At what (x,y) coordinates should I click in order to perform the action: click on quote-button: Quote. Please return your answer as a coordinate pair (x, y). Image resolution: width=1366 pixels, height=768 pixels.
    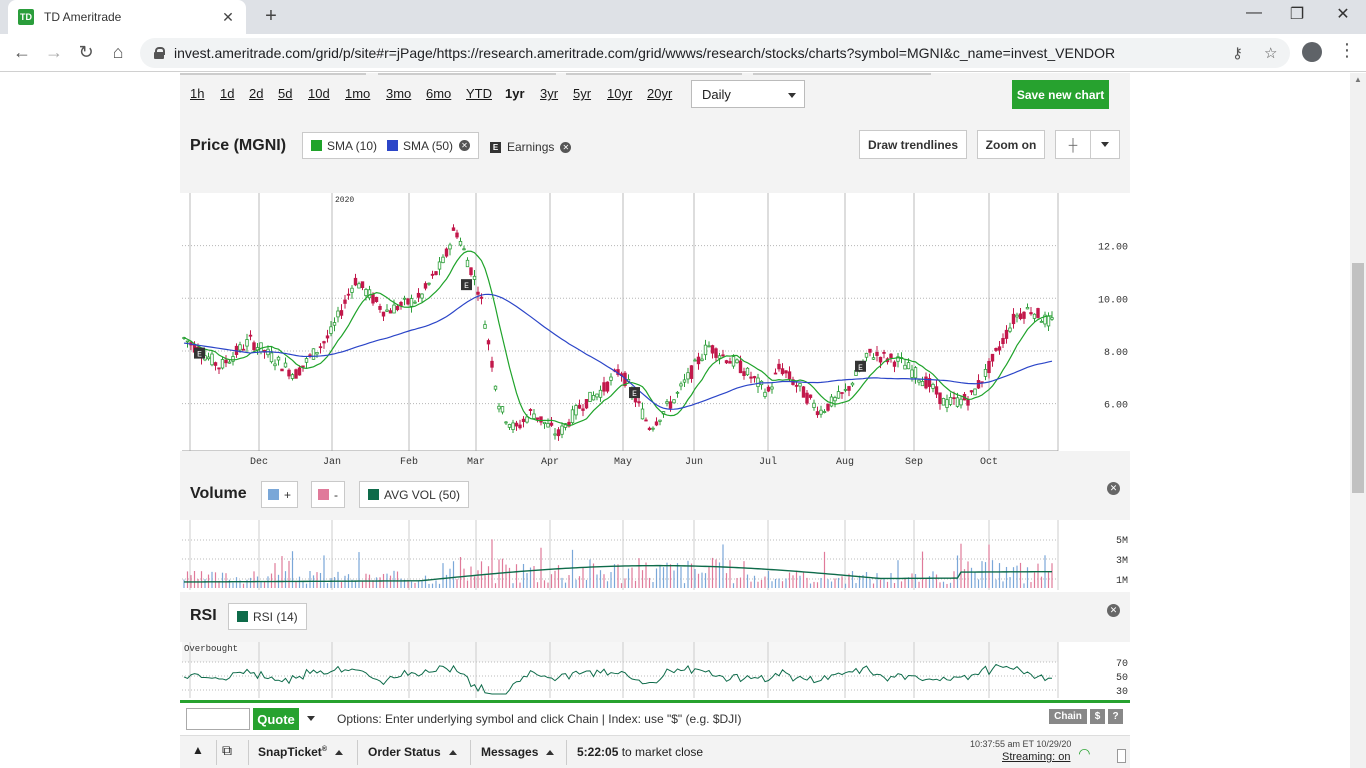
    Looking at the image, I should click on (276, 719).